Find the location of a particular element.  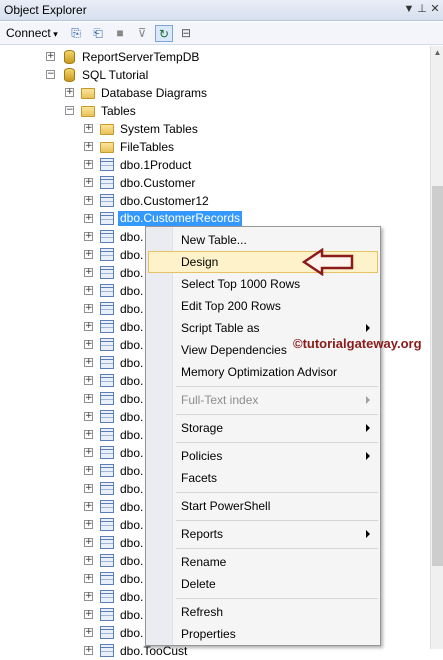

node-label: Tables is located at coordinates (118, 111).